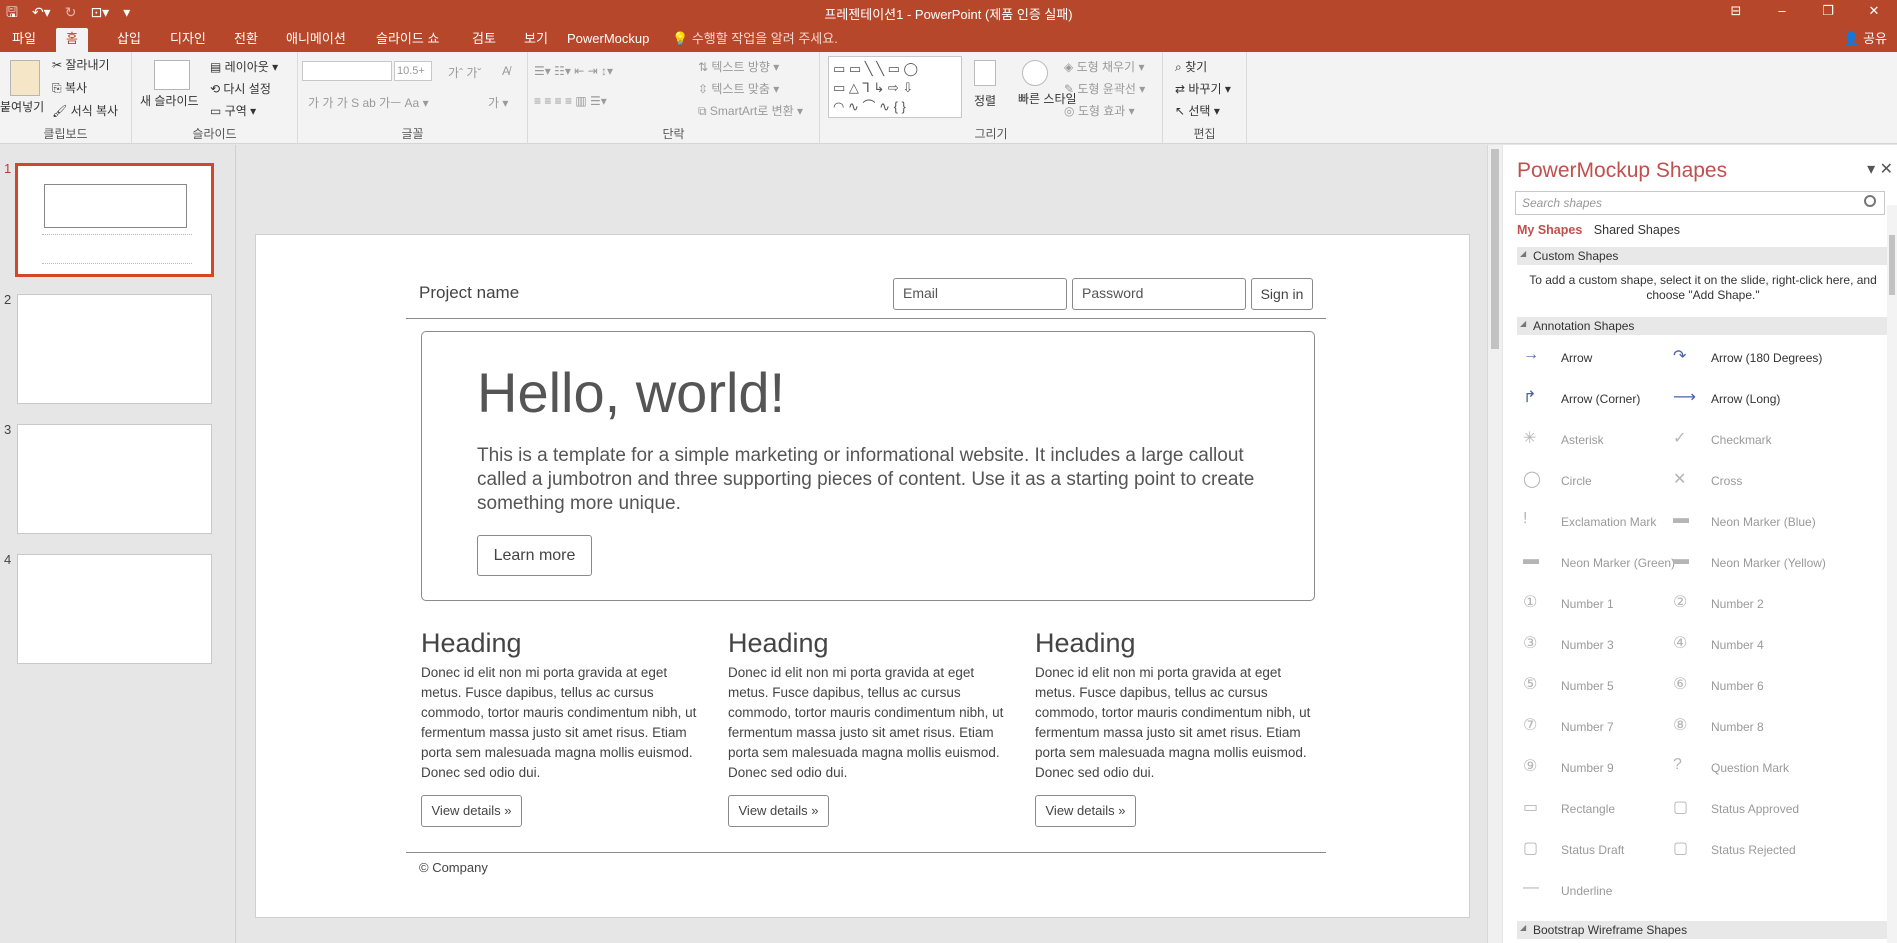 Image resolution: width=1897 pixels, height=943 pixels. I want to click on view-details-button-1: View details », so click(471, 811).